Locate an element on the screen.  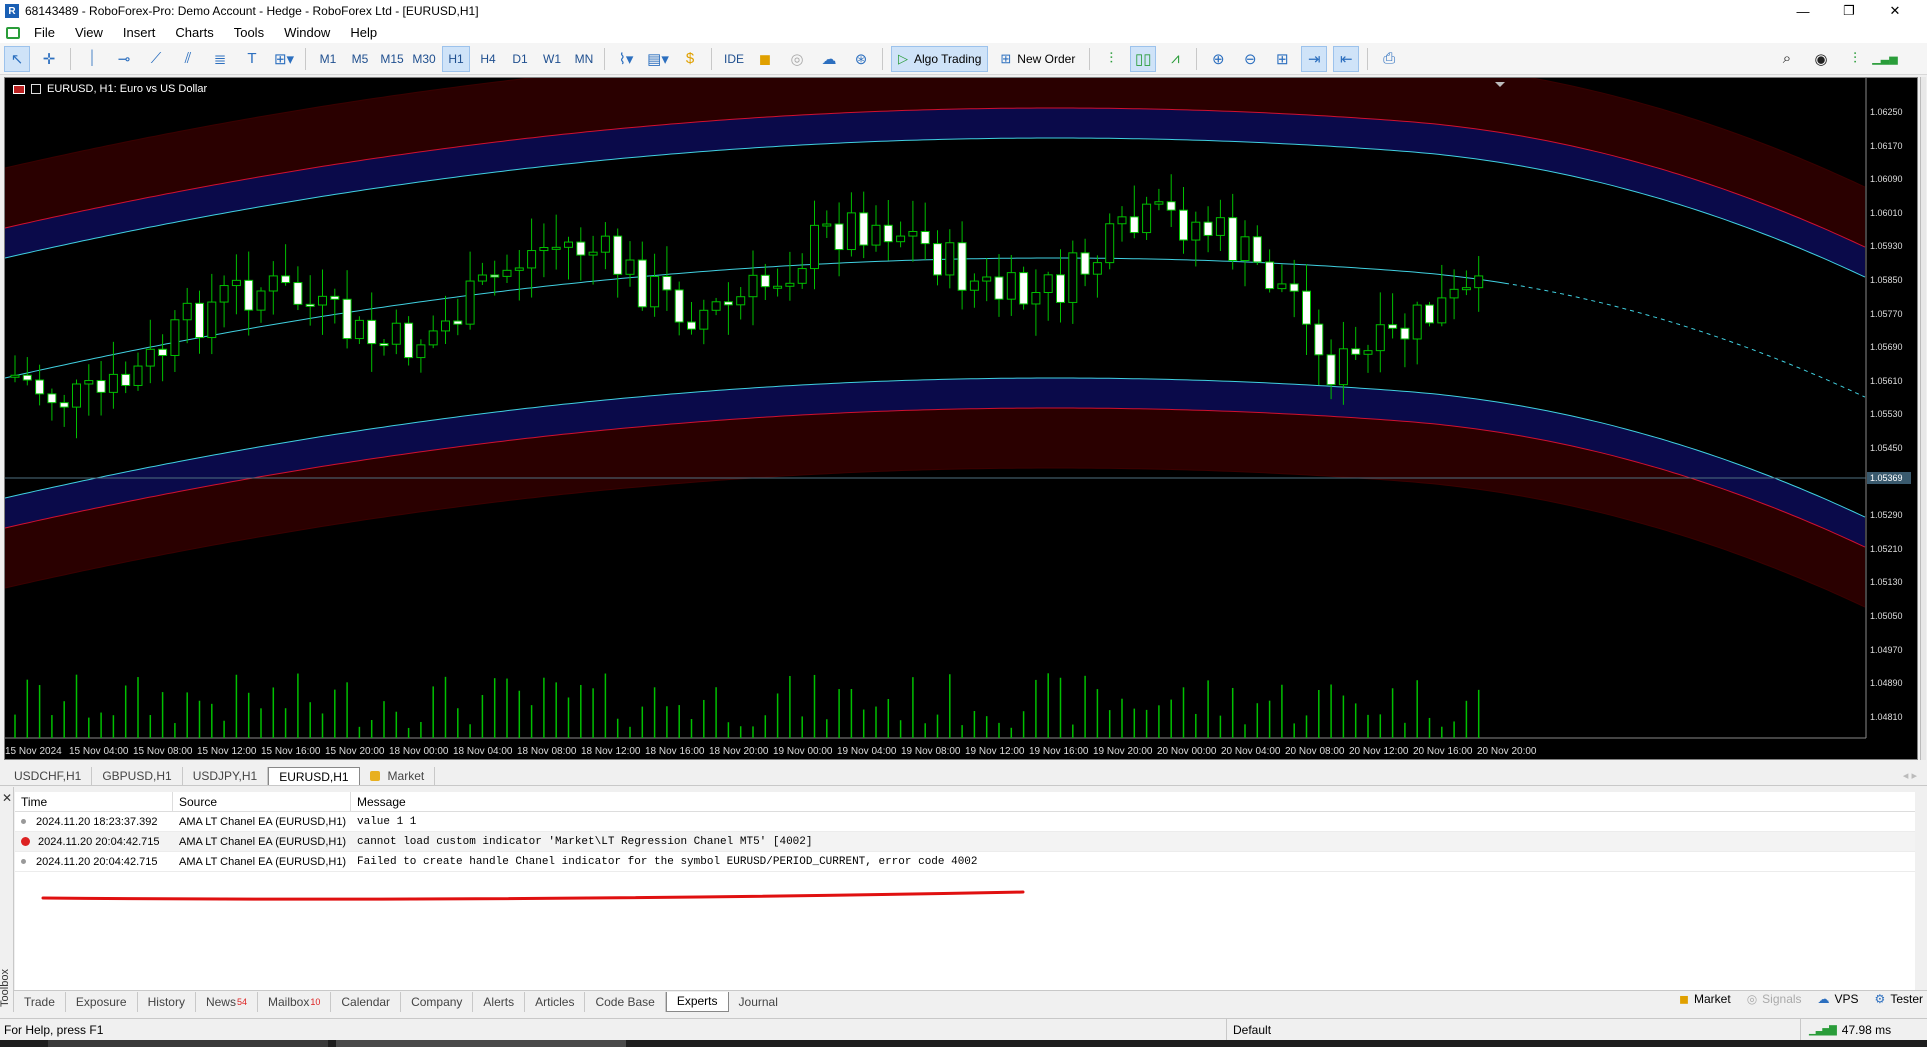
chart-tab-gbpusd: GBPUSD,H1 is located at coordinates (137, 776).